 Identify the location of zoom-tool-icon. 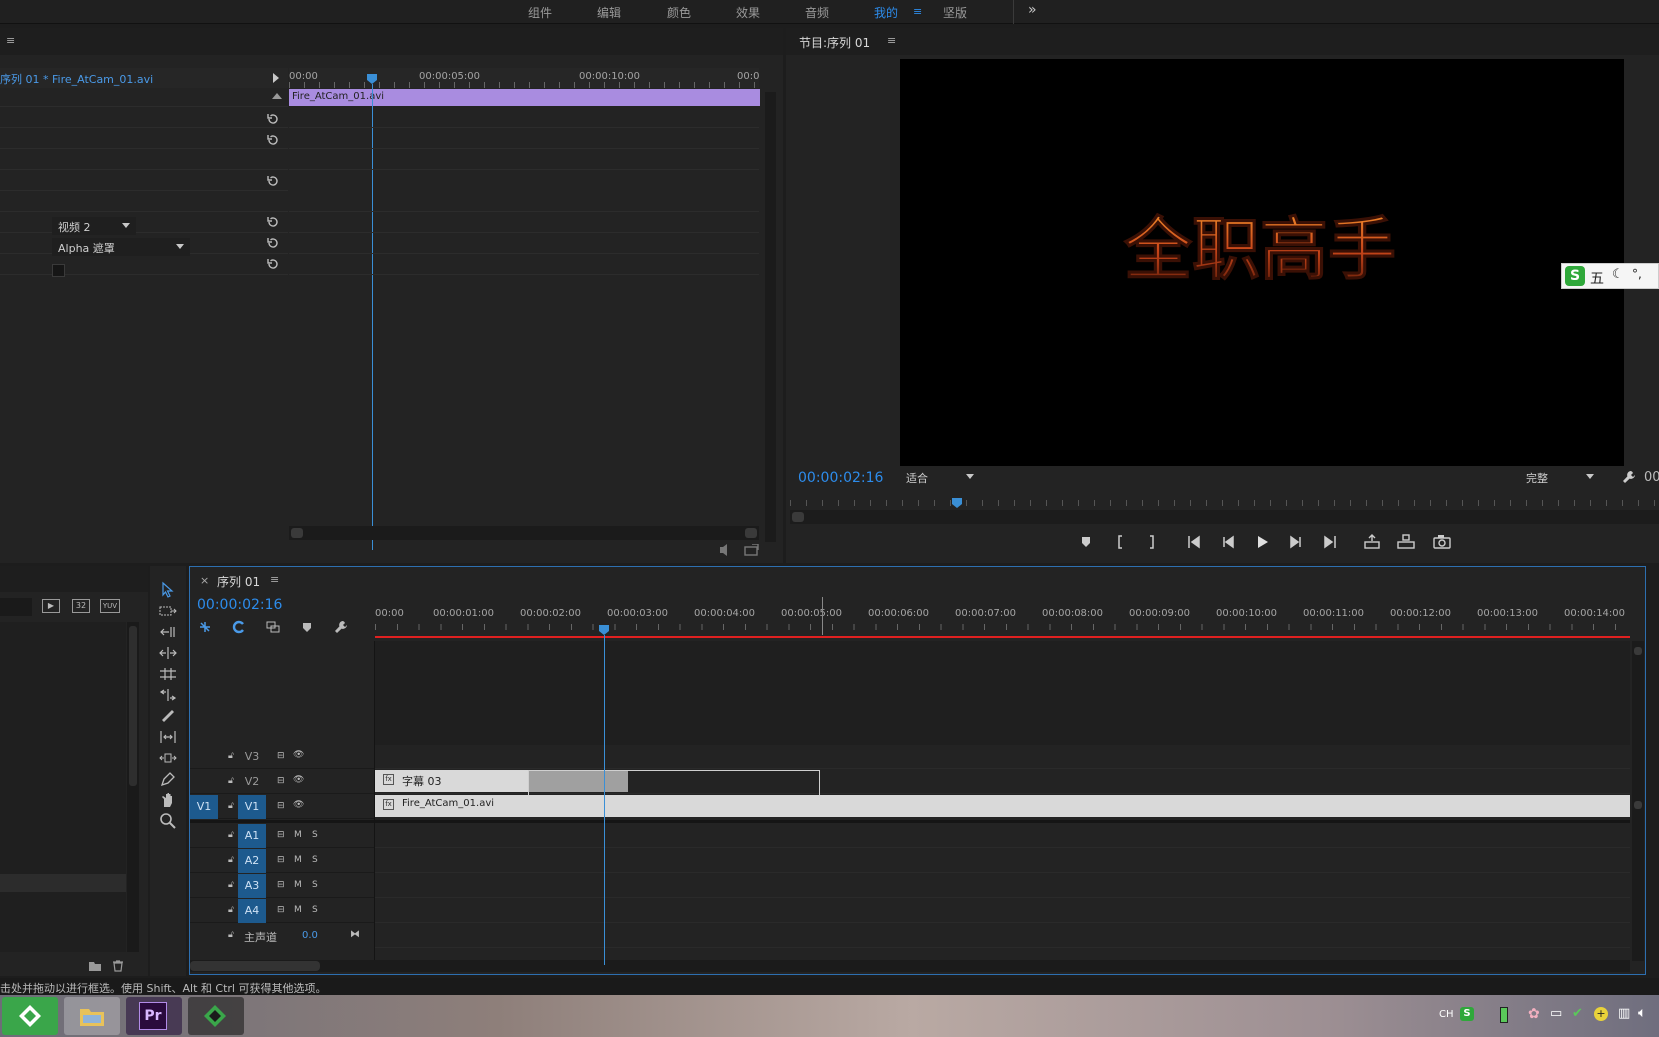
(168, 821).